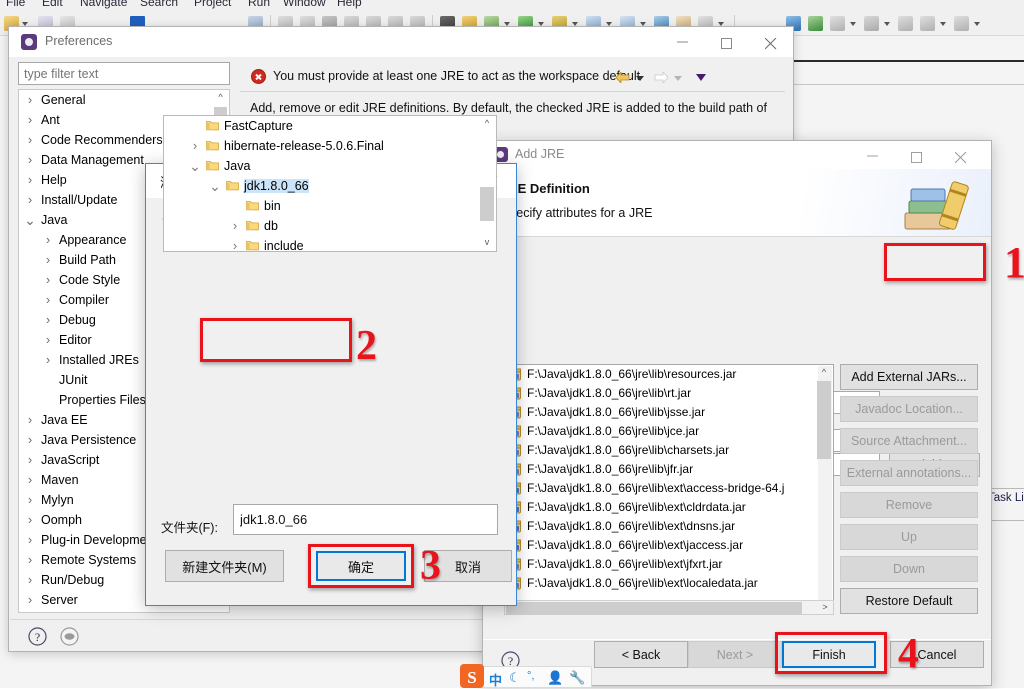 This screenshot has height=689, width=1024. What do you see at coordinates (530, 676) in the screenshot?
I see `punctuation-icon: °,` at bounding box center [530, 676].